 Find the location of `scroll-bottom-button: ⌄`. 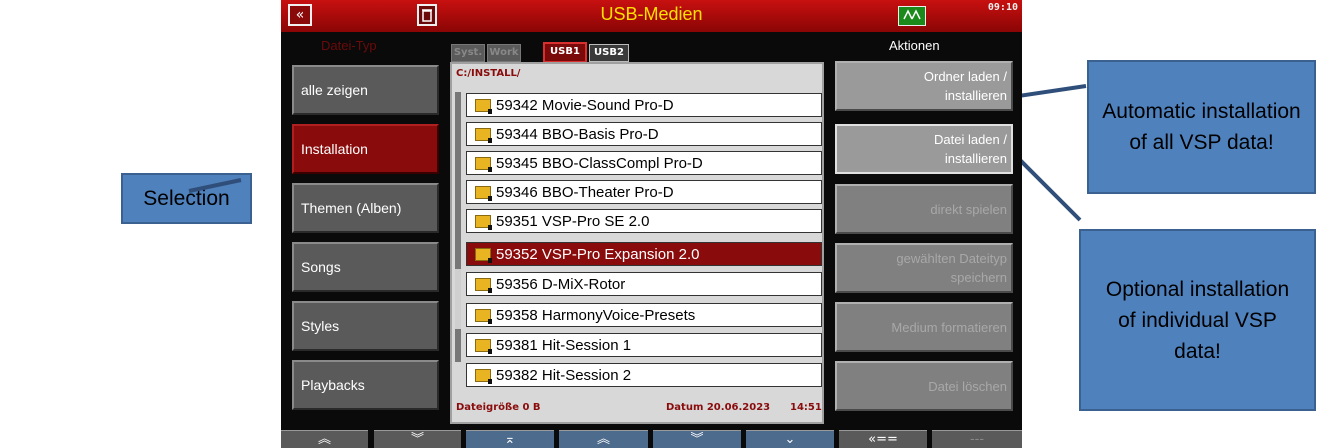

scroll-bottom-button: ⌄ is located at coordinates (790, 439).